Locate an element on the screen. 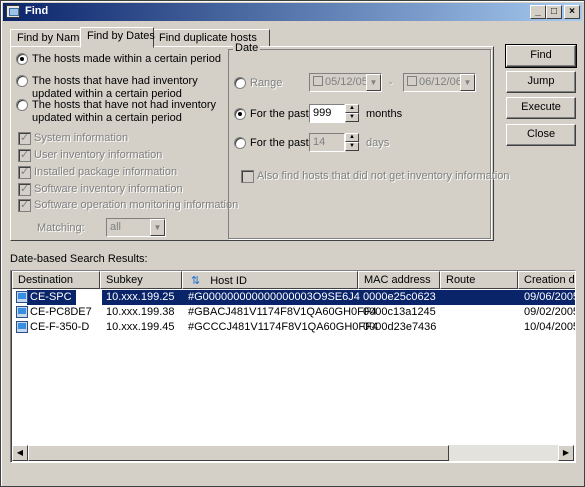 Image resolution: width=585 pixels, height=487 pixels. made-within-period-label: The hosts made within a certain period is located at coordinates (126, 59).